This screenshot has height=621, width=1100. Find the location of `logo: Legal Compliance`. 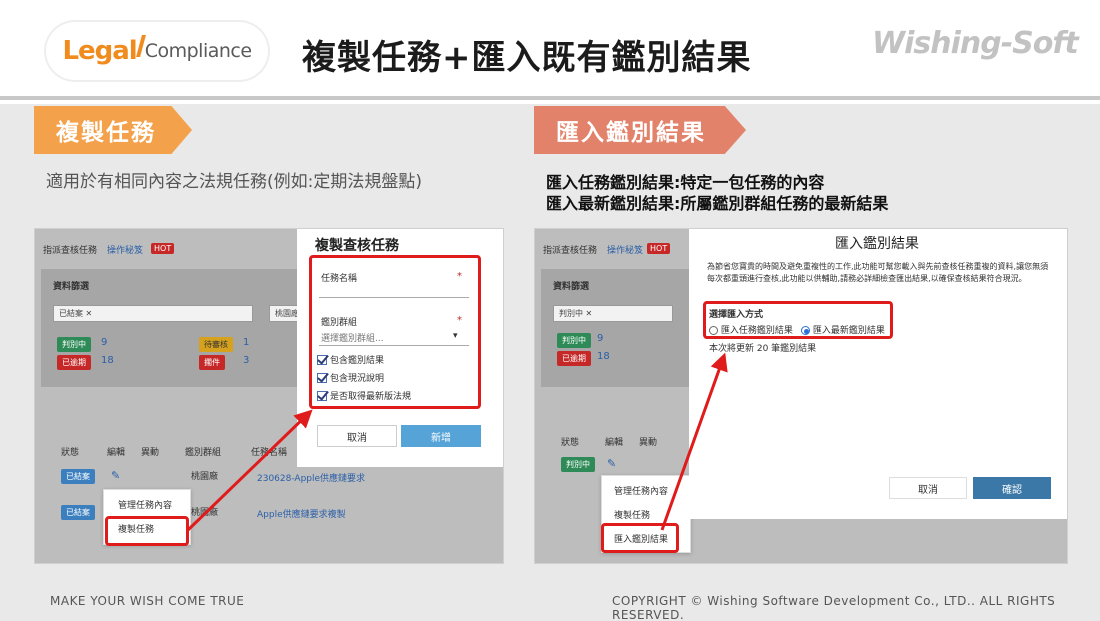

logo: Legal Compliance is located at coordinates (157, 51).